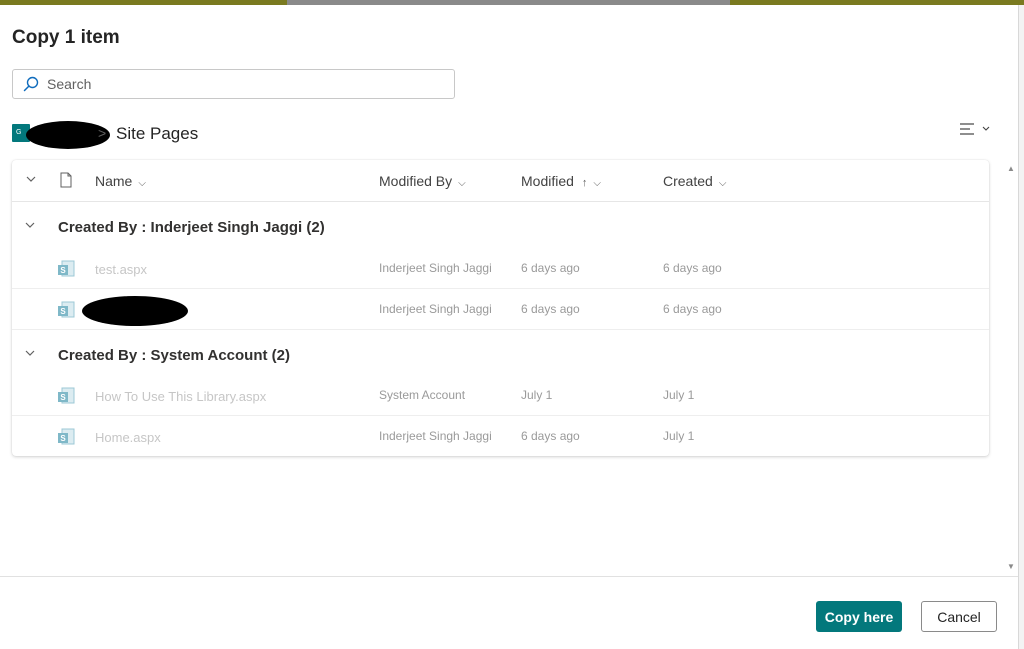 This screenshot has height=649, width=1024. What do you see at coordinates (128, 437) in the screenshot?
I see `row-file-name: Home.aspx` at bounding box center [128, 437].